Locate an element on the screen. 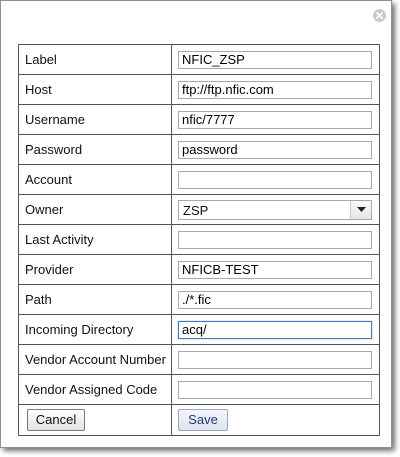  form-row-provider: Provider is located at coordinates (199, 269).